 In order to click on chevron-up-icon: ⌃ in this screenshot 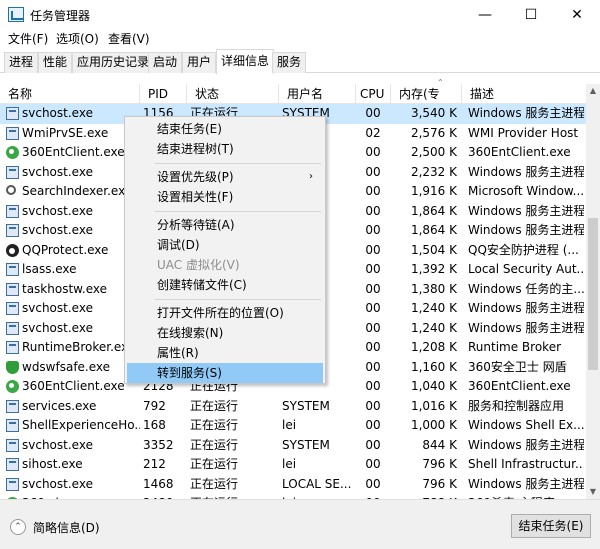, I will do `click(18, 527)`.